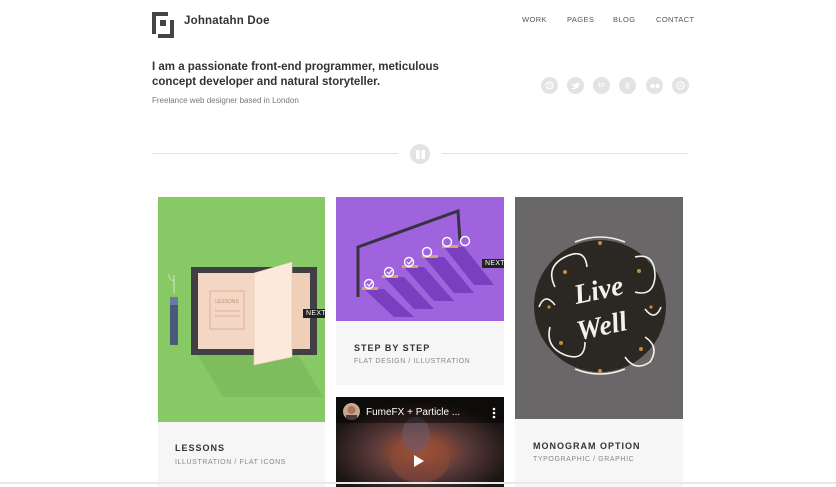  What do you see at coordinates (275, 153) in the screenshot?
I see `section-divider-left` at bounding box center [275, 153].